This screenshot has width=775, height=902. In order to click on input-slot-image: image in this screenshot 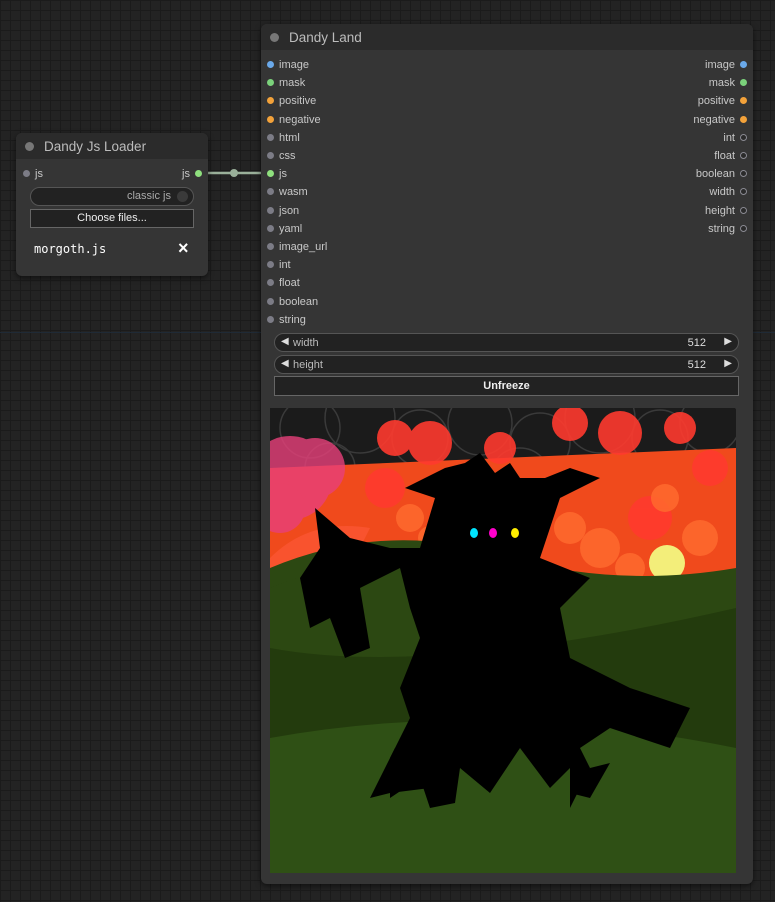, I will do `click(288, 65)`.